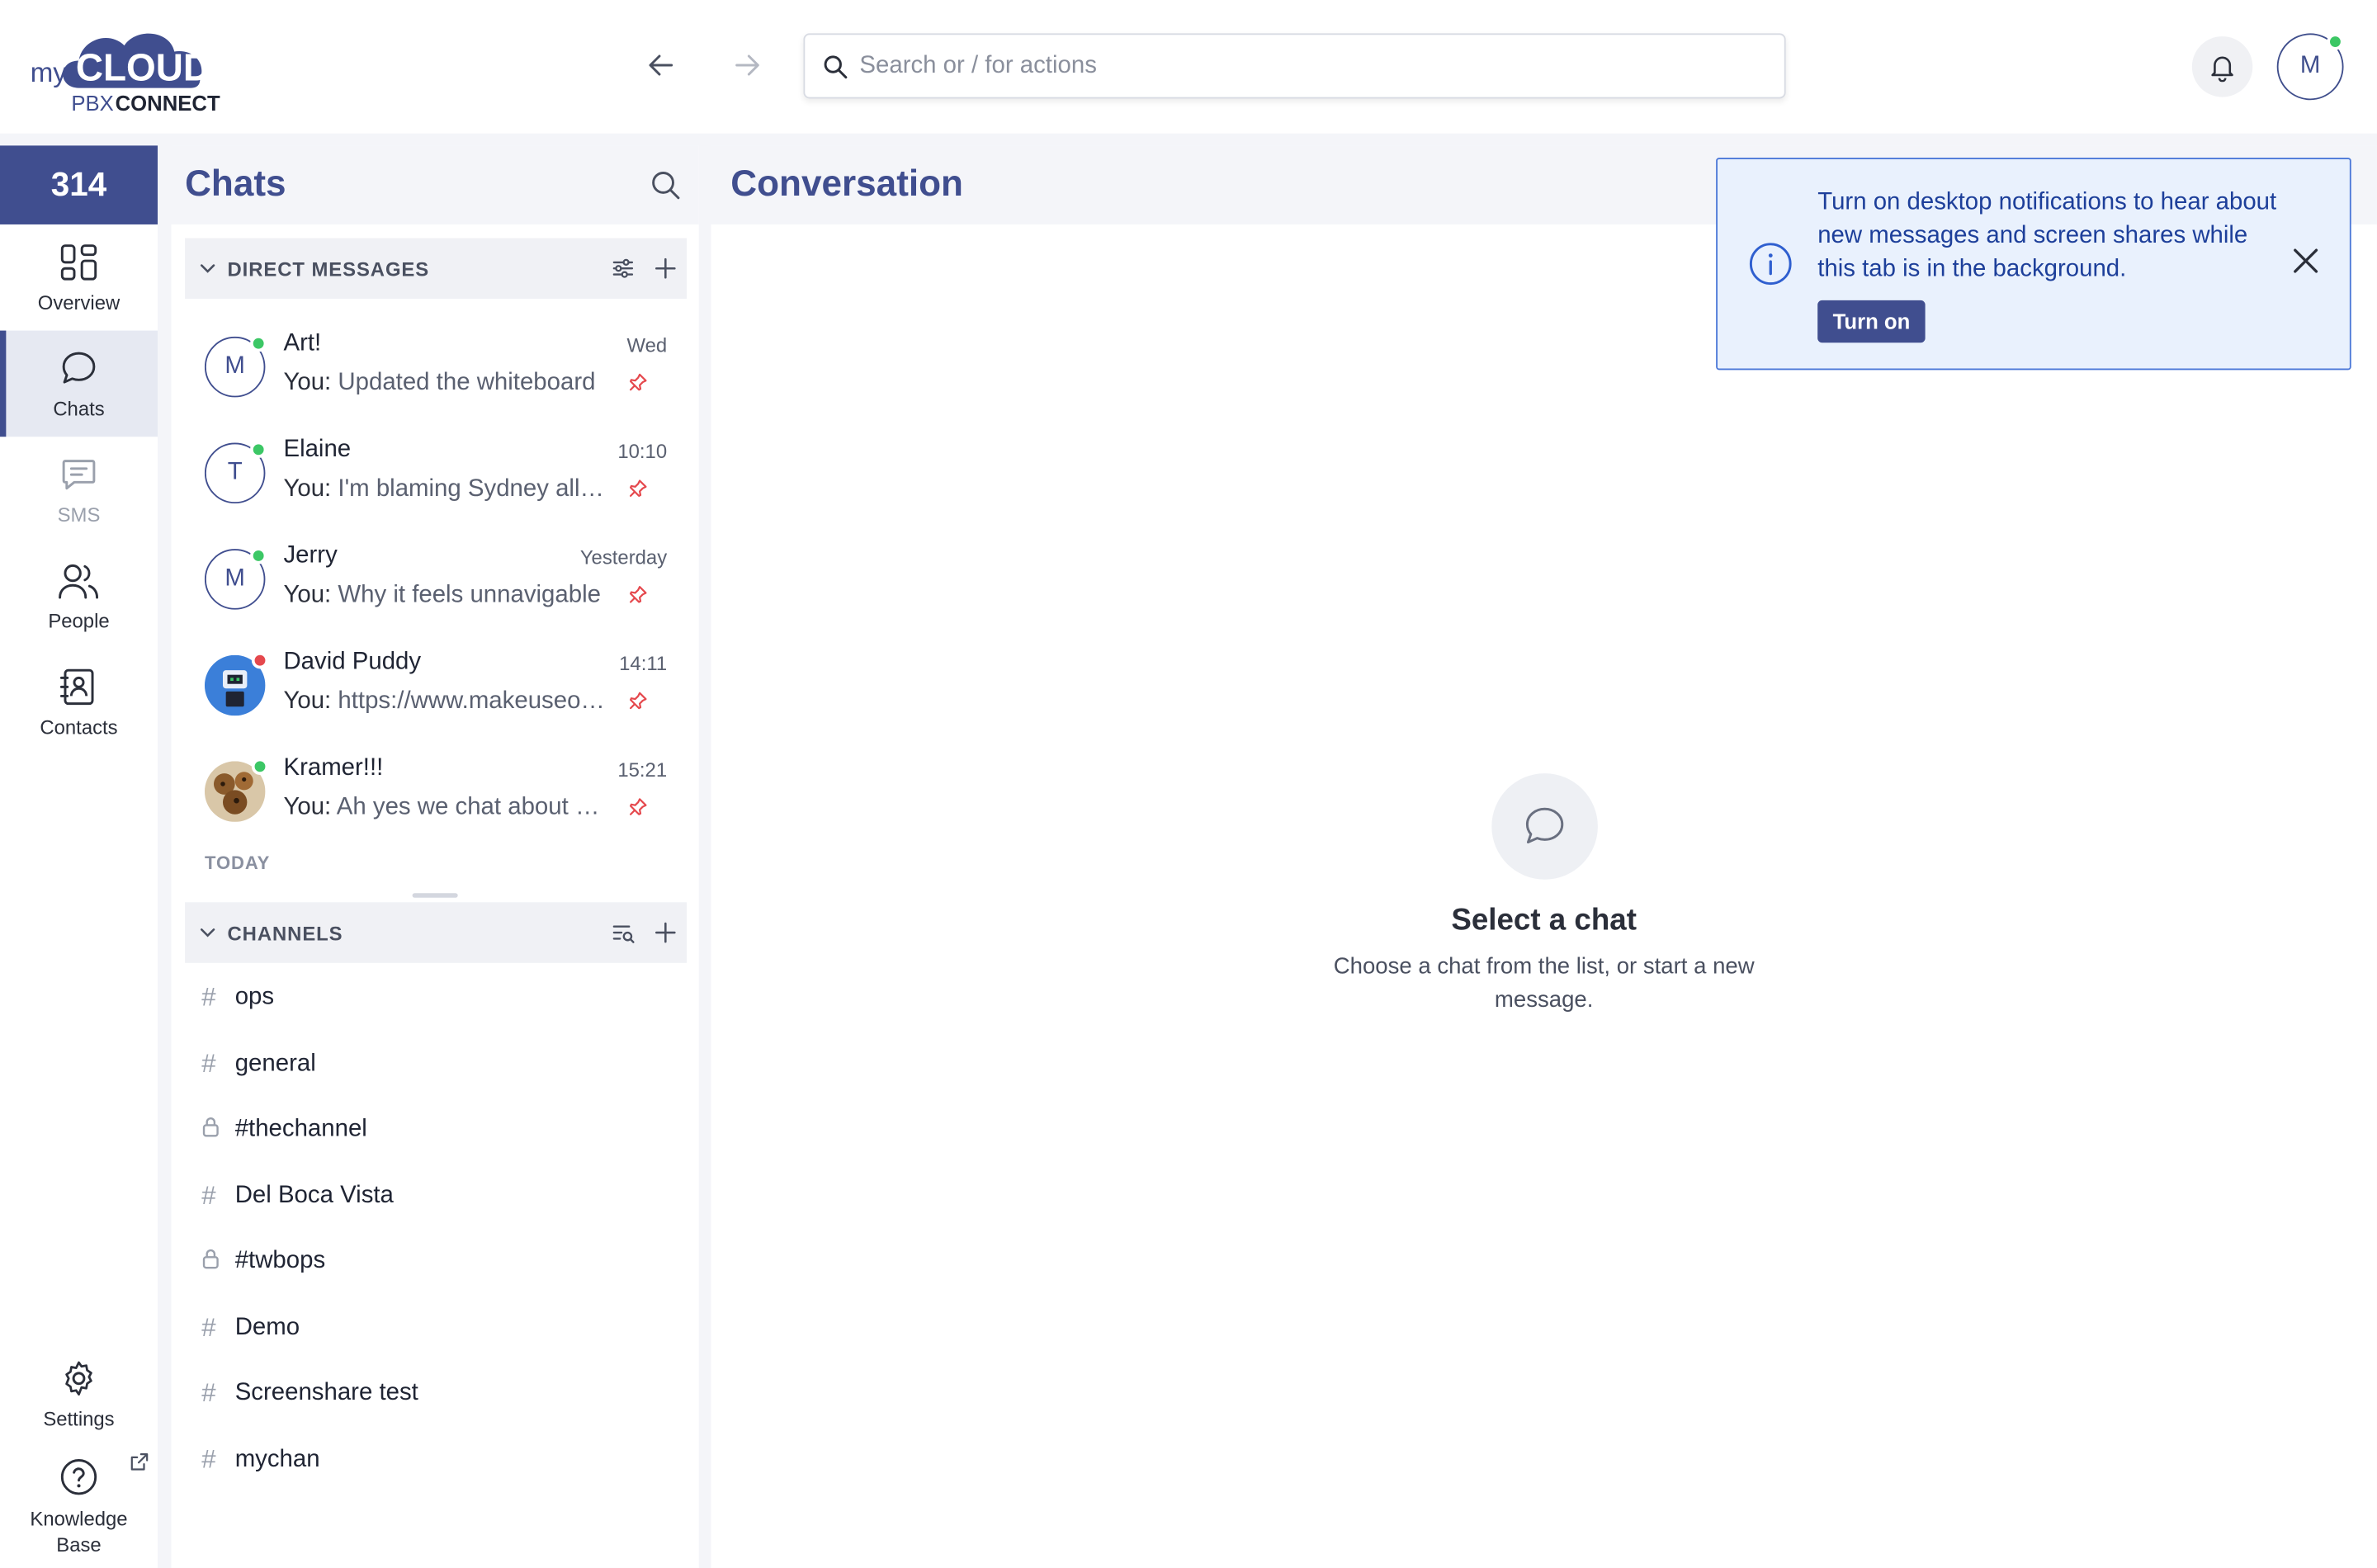  I want to click on dm-row-art: M Art! Wed You: Updated the whiteboard, so click(436, 366).